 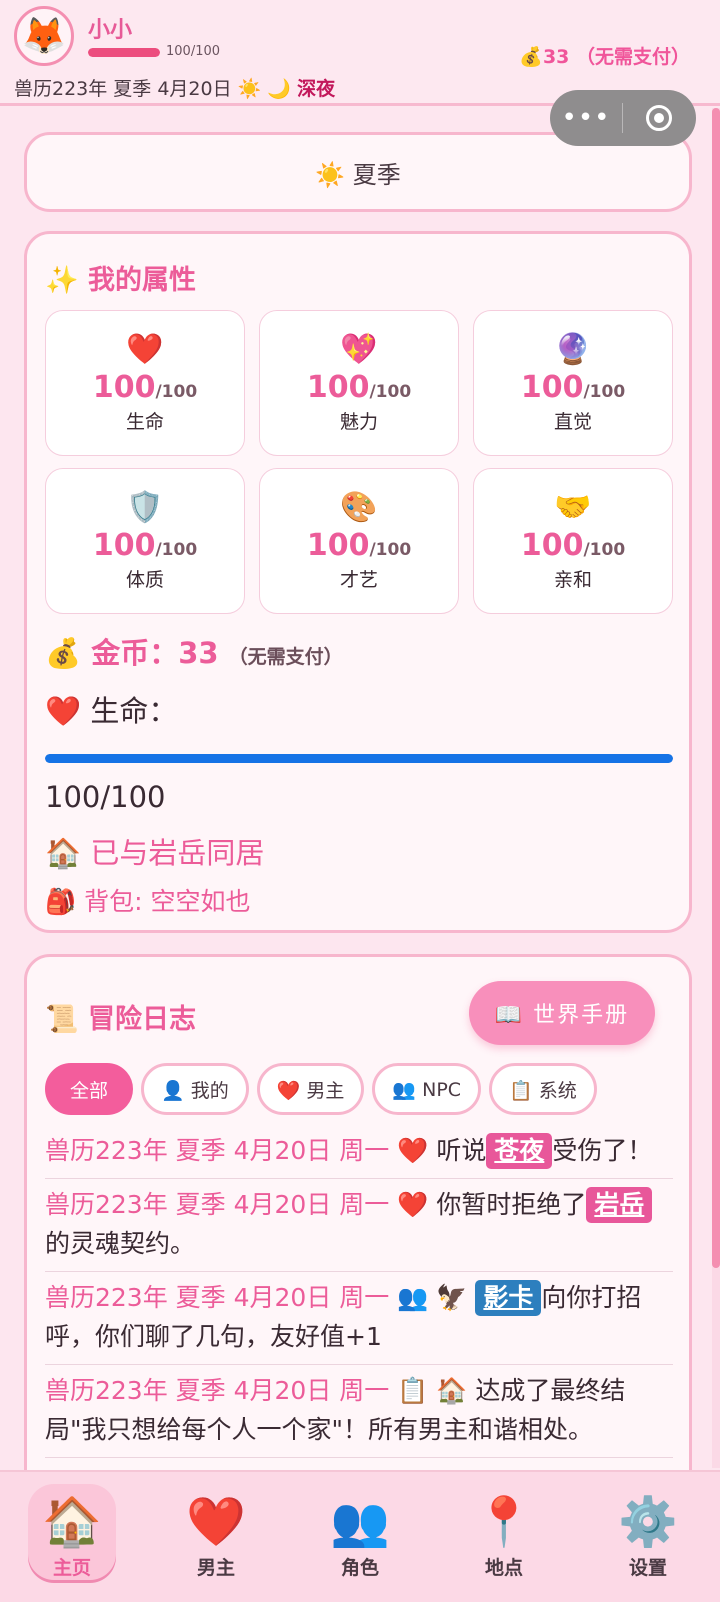 What do you see at coordinates (72, 1521) in the screenshot?
I see `home-icon: 🏠` at bounding box center [72, 1521].